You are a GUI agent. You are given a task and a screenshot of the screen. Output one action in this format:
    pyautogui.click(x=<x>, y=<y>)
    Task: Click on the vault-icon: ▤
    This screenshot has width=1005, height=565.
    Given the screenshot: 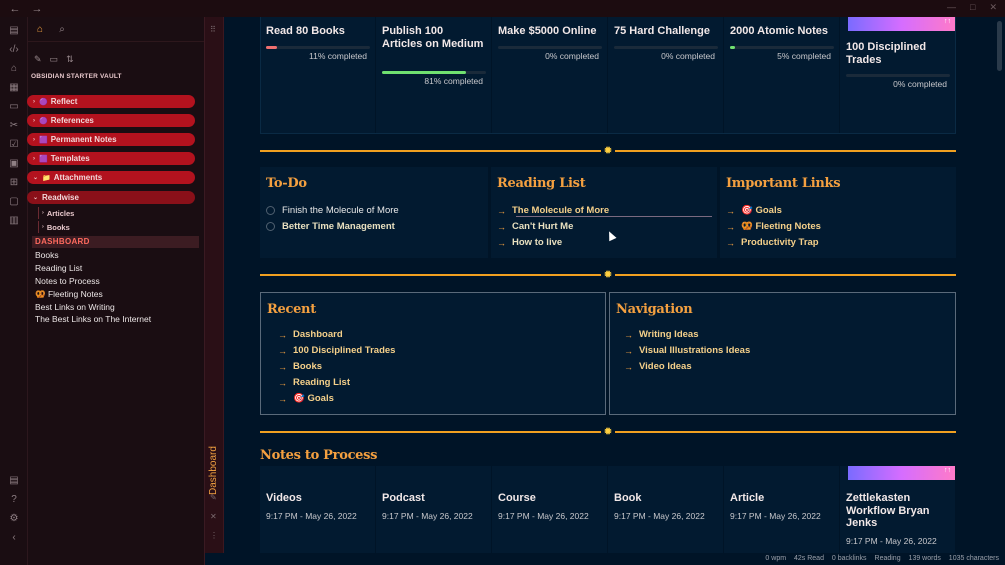 What is the action you would take?
    pyautogui.click(x=14, y=481)
    